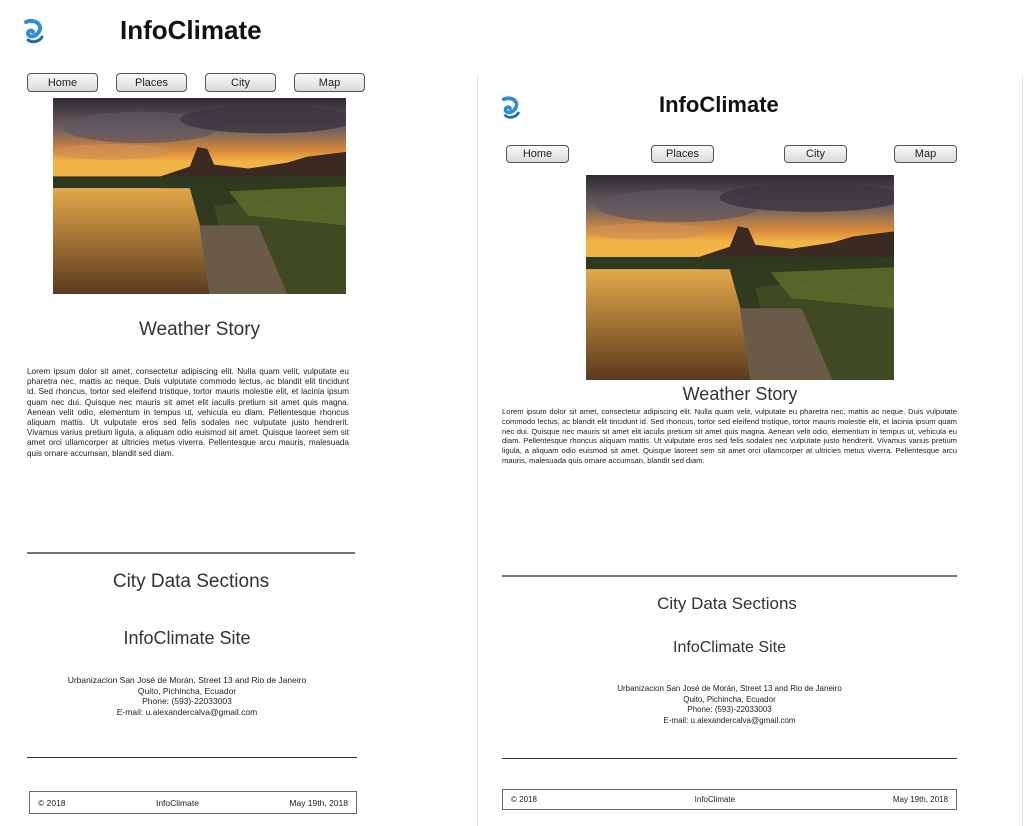  Describe the element at coordinates (477, 451) in the screenshot. I see `mockup-separator` at that location.